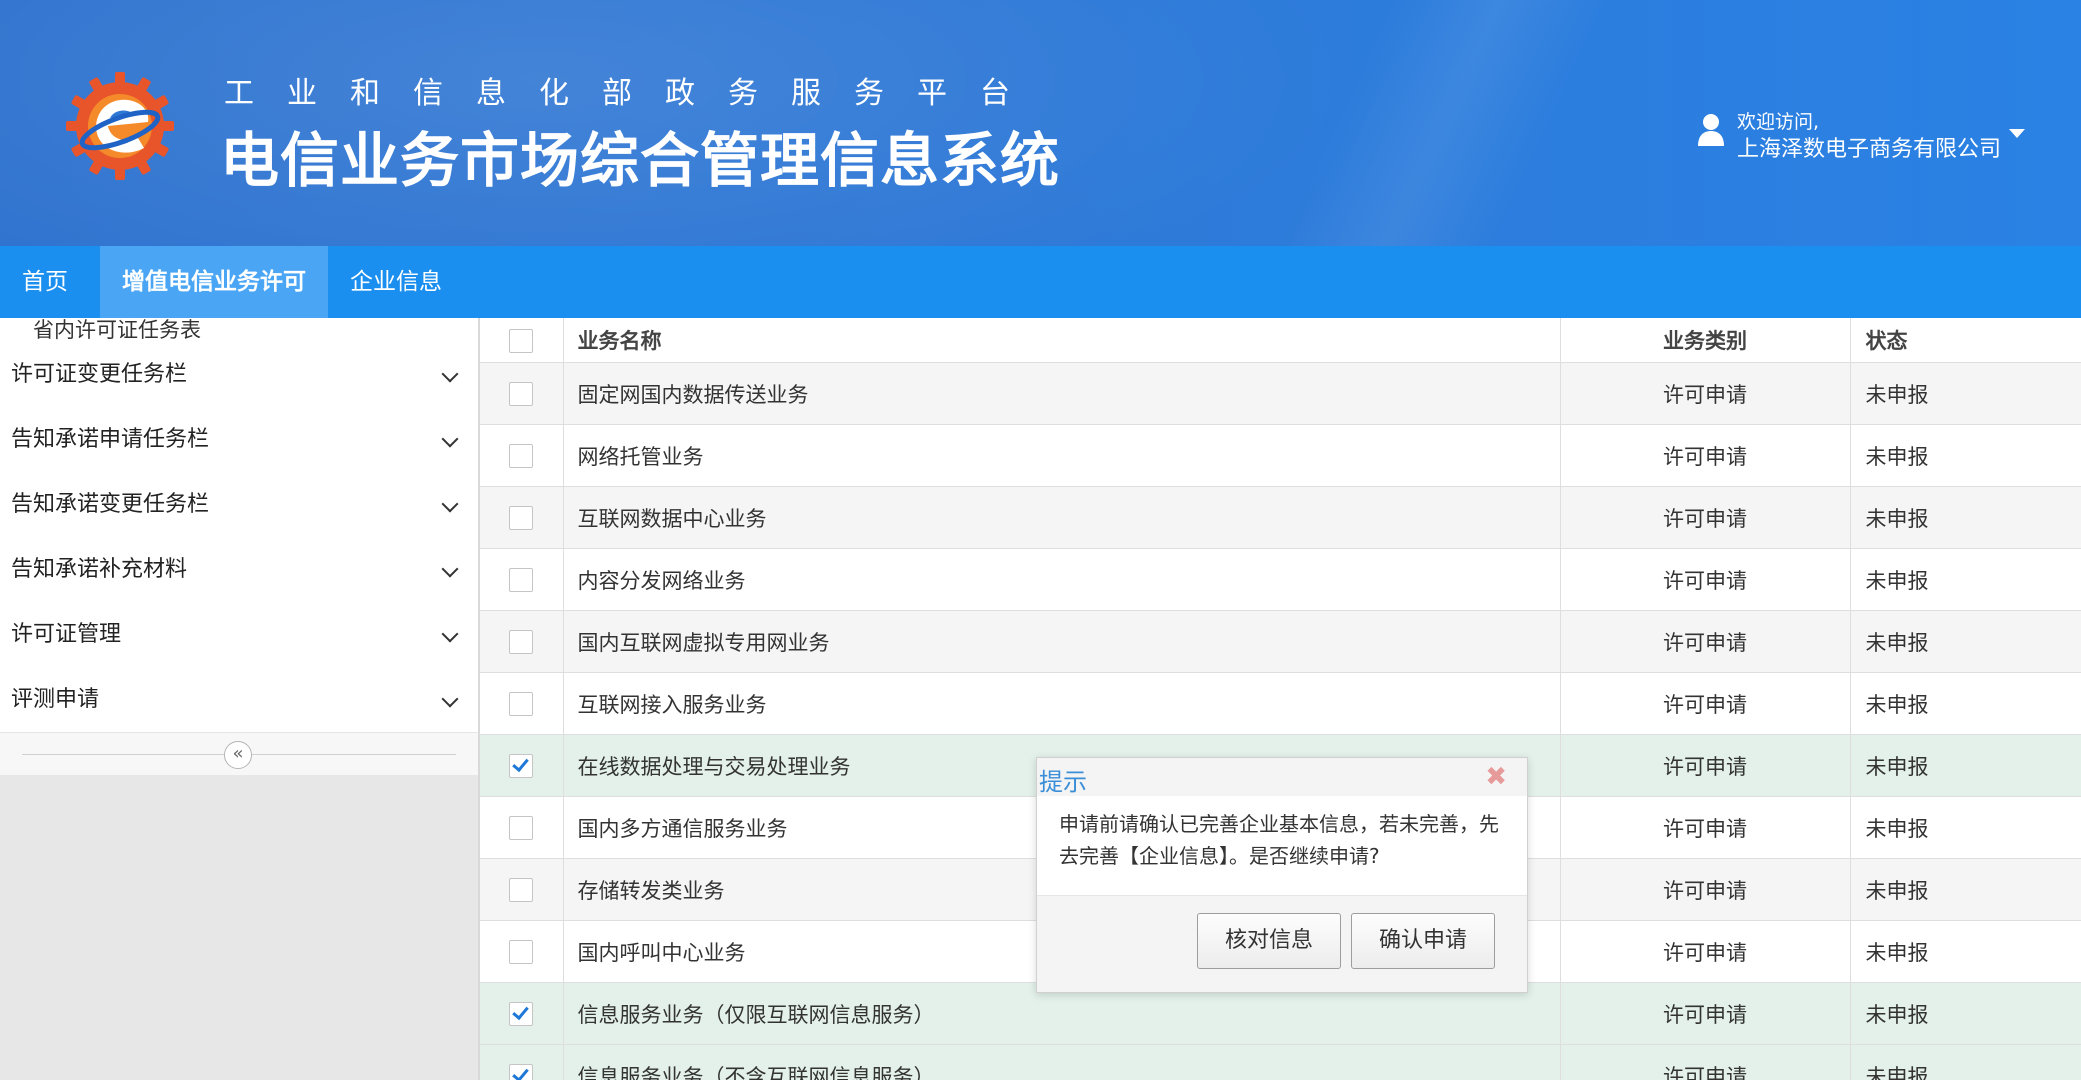  I want to click on system-title: 电信业务市场综合管理信息系统, so click(640, 160).